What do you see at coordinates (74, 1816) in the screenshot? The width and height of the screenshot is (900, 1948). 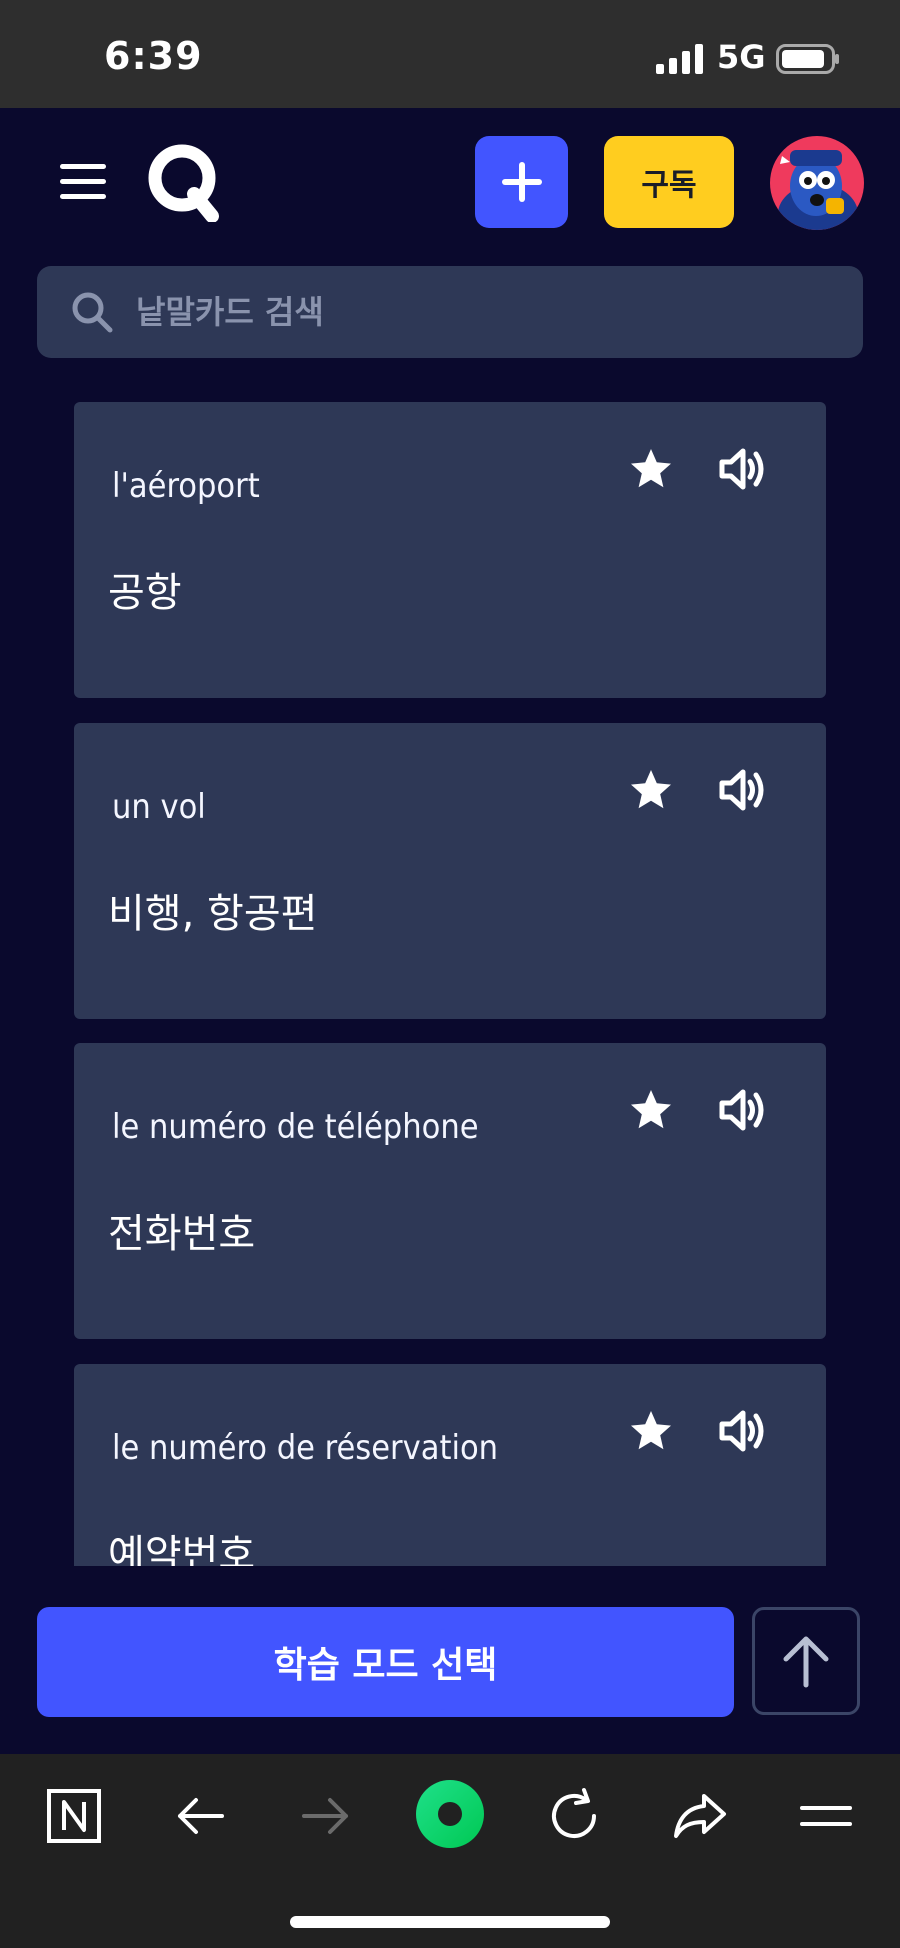 I see `notion-icon` at bounding box center [74, 1816].